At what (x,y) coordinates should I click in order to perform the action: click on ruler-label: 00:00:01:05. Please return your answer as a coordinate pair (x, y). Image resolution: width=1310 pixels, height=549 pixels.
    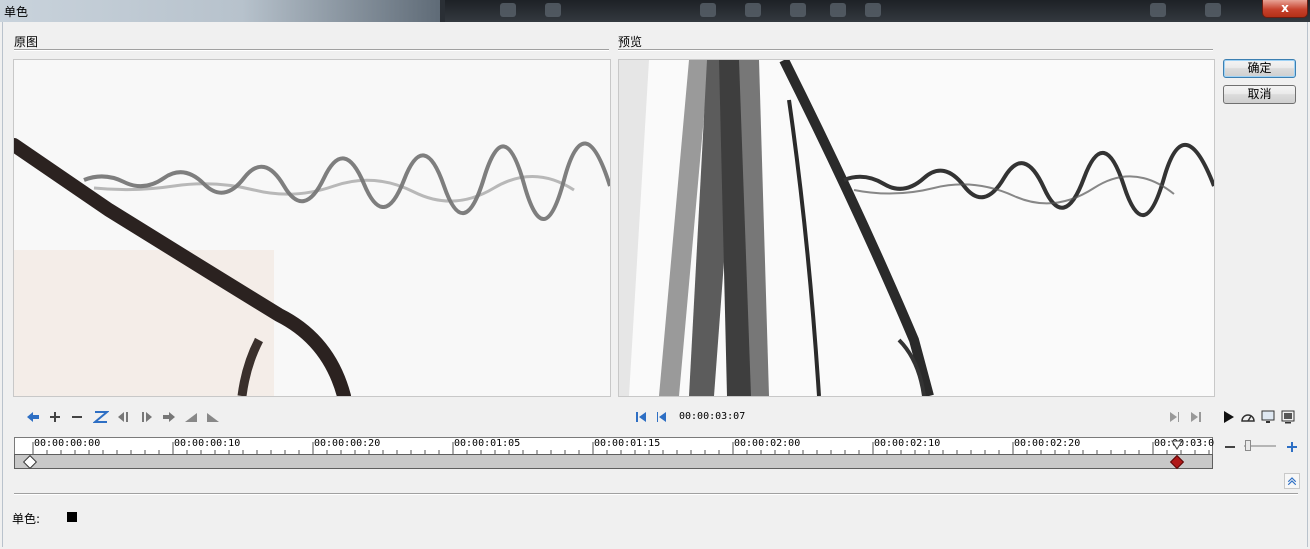
    Looking at the image, I should click on (487, 443).